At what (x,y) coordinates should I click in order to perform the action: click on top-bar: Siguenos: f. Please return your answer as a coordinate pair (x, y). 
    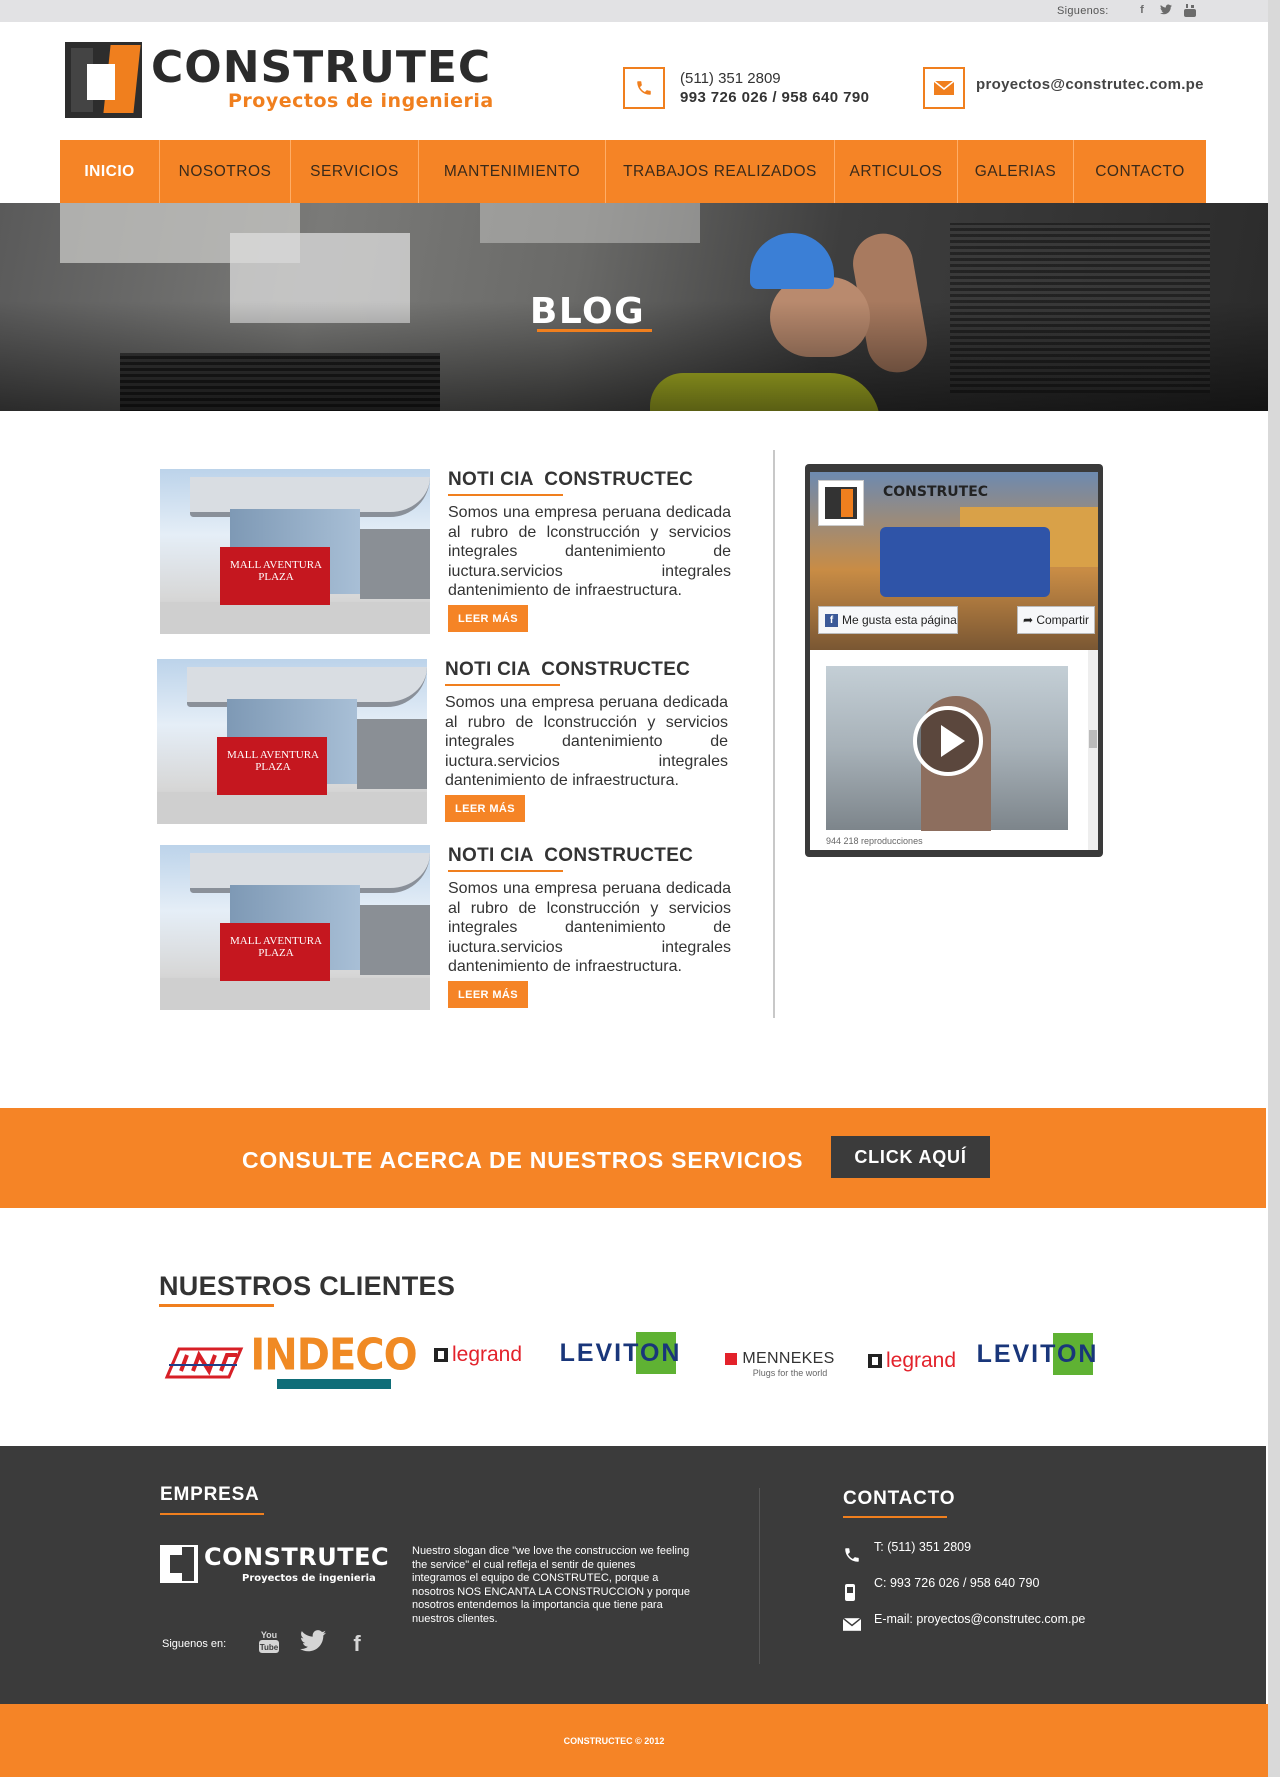
    Looking at the image, I should click on (634, 11).